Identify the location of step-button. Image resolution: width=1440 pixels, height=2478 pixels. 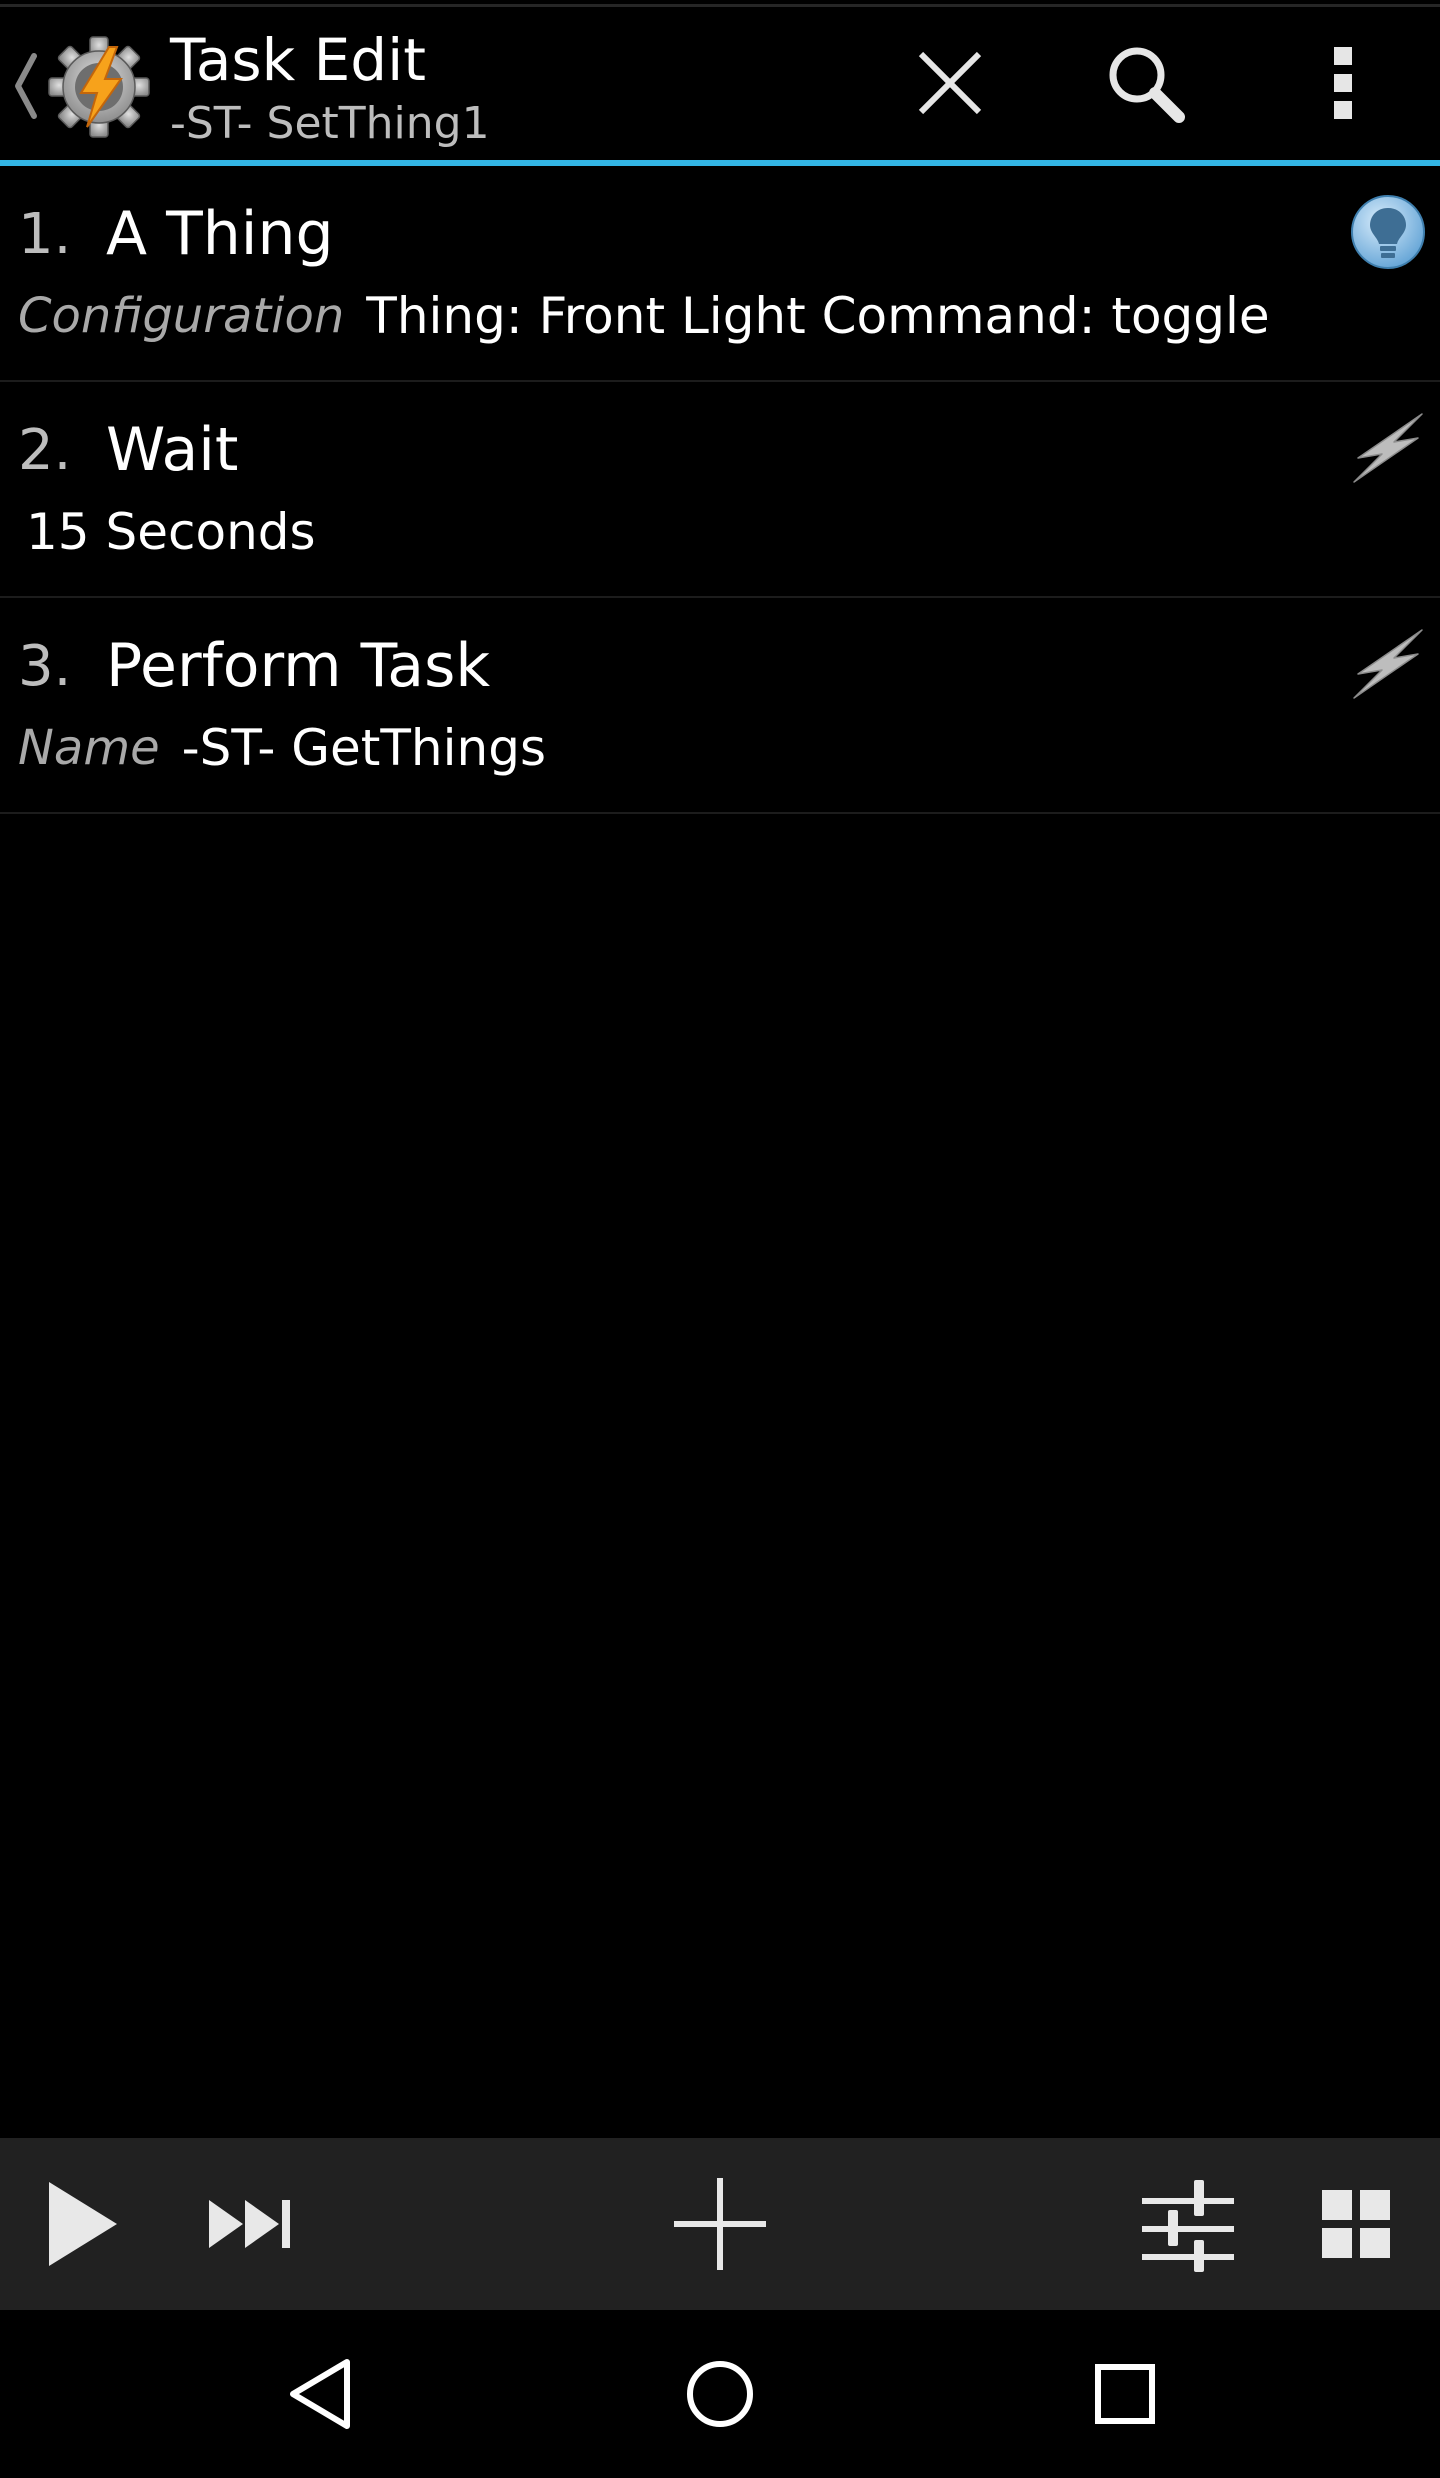
(251, 2224).